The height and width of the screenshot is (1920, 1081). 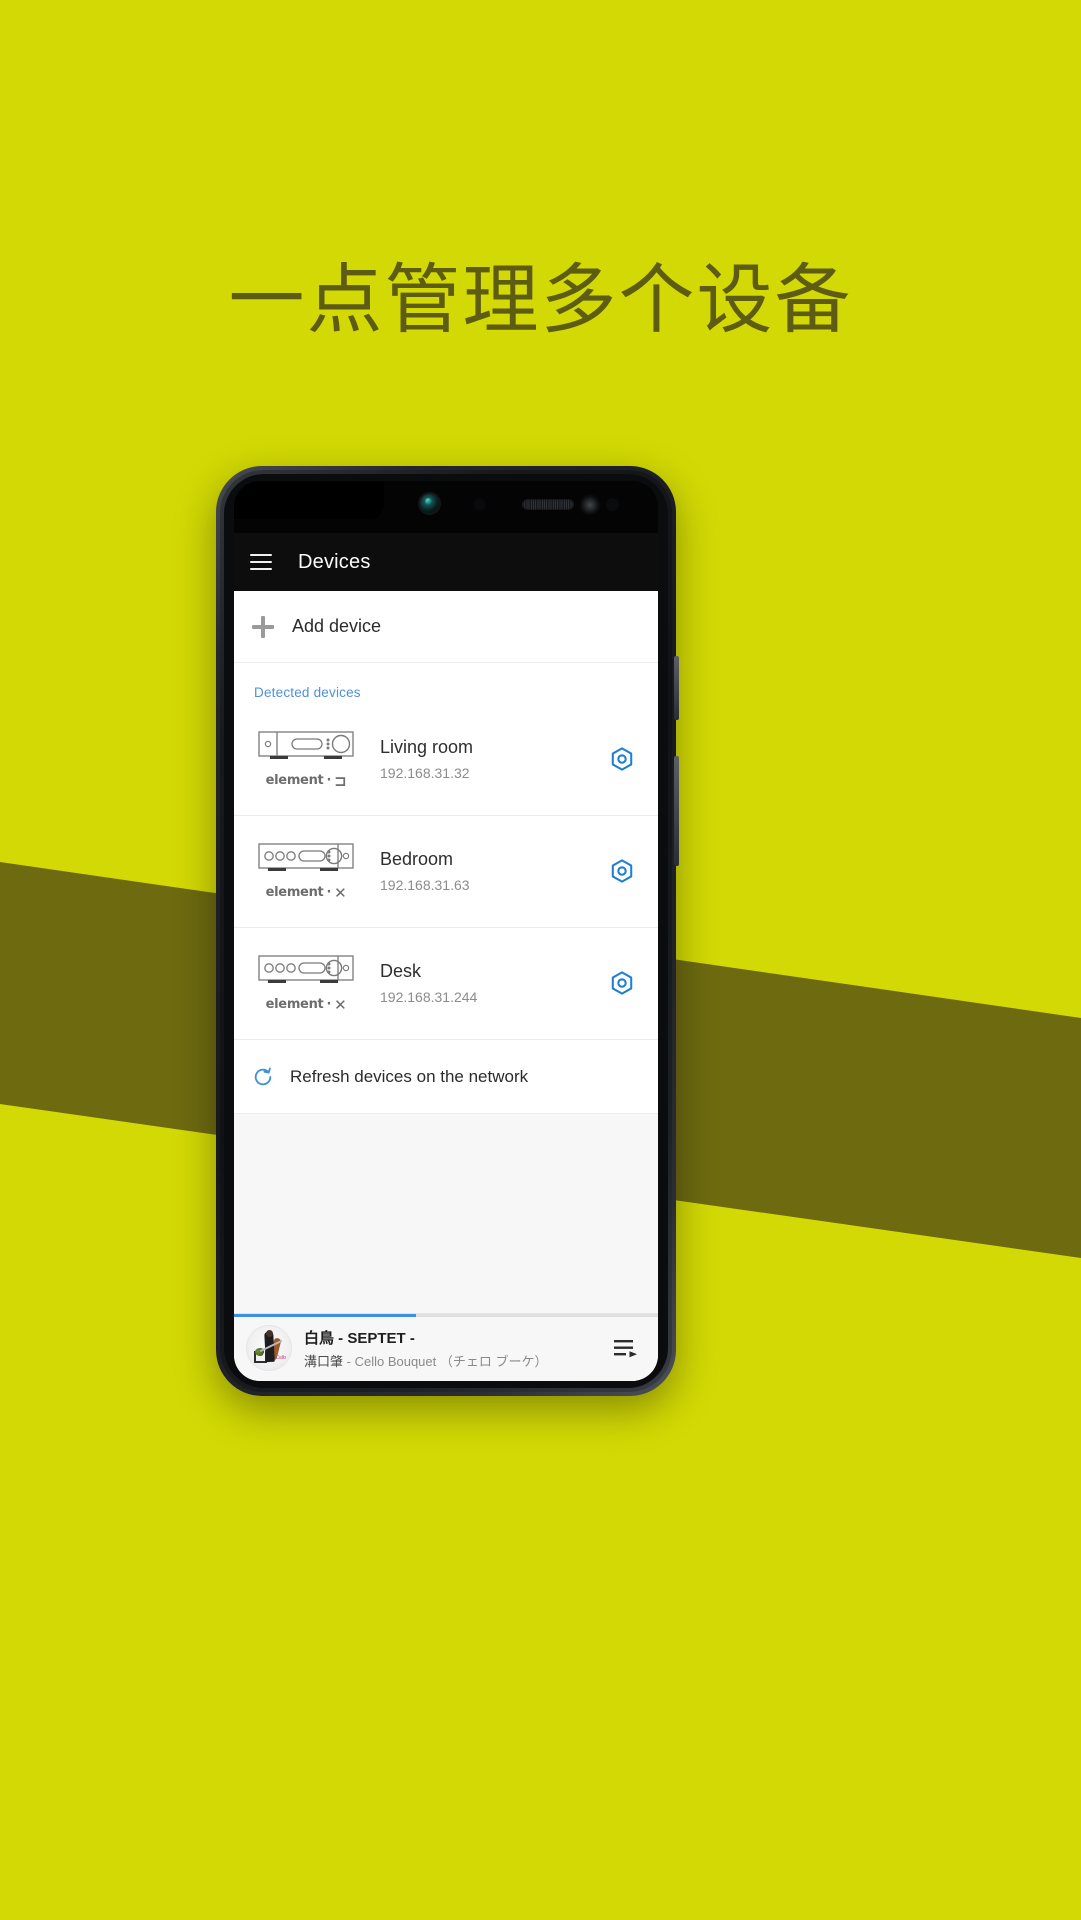 What do you see at coordinates (281, 1358) in the screenshot?
I see `artwork-label-text: Cello` at bounding box center [281, 1358].